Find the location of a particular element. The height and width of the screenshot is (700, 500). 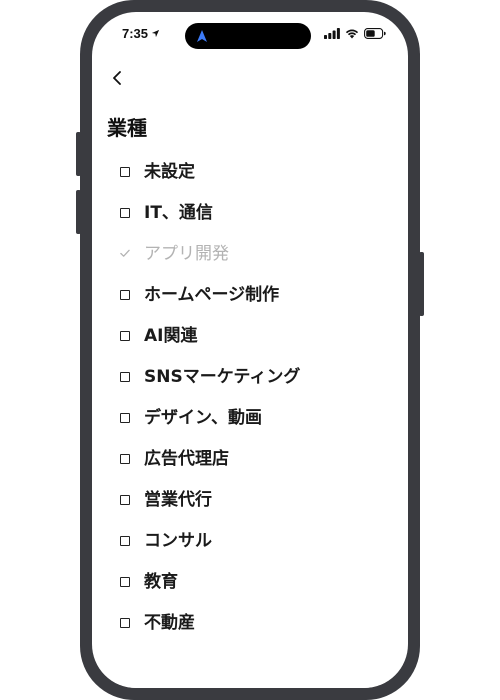

industry-option-label: アプリ開発 is located at coordinates (186, 253).